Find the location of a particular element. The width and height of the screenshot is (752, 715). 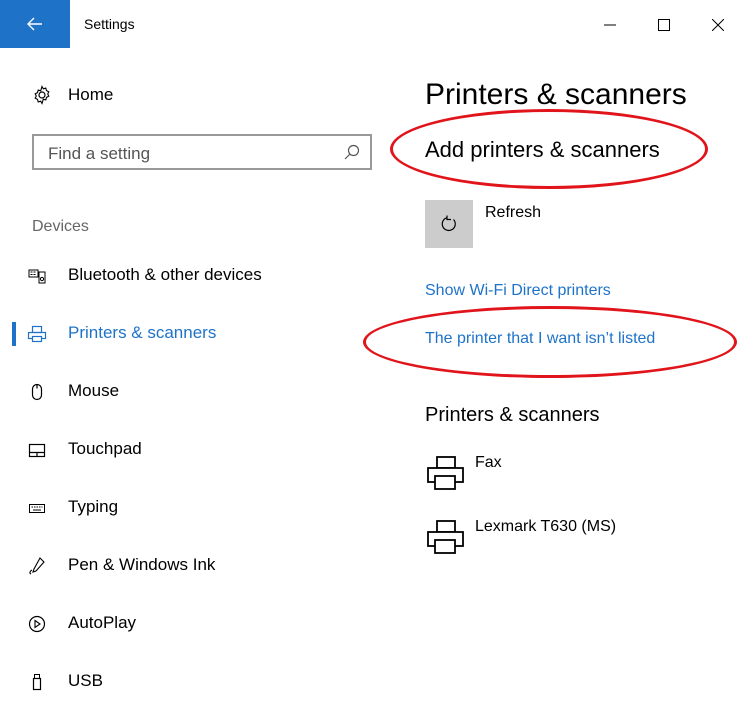

devices-heading: Printers & scanners is located at coordinates (512, 415).